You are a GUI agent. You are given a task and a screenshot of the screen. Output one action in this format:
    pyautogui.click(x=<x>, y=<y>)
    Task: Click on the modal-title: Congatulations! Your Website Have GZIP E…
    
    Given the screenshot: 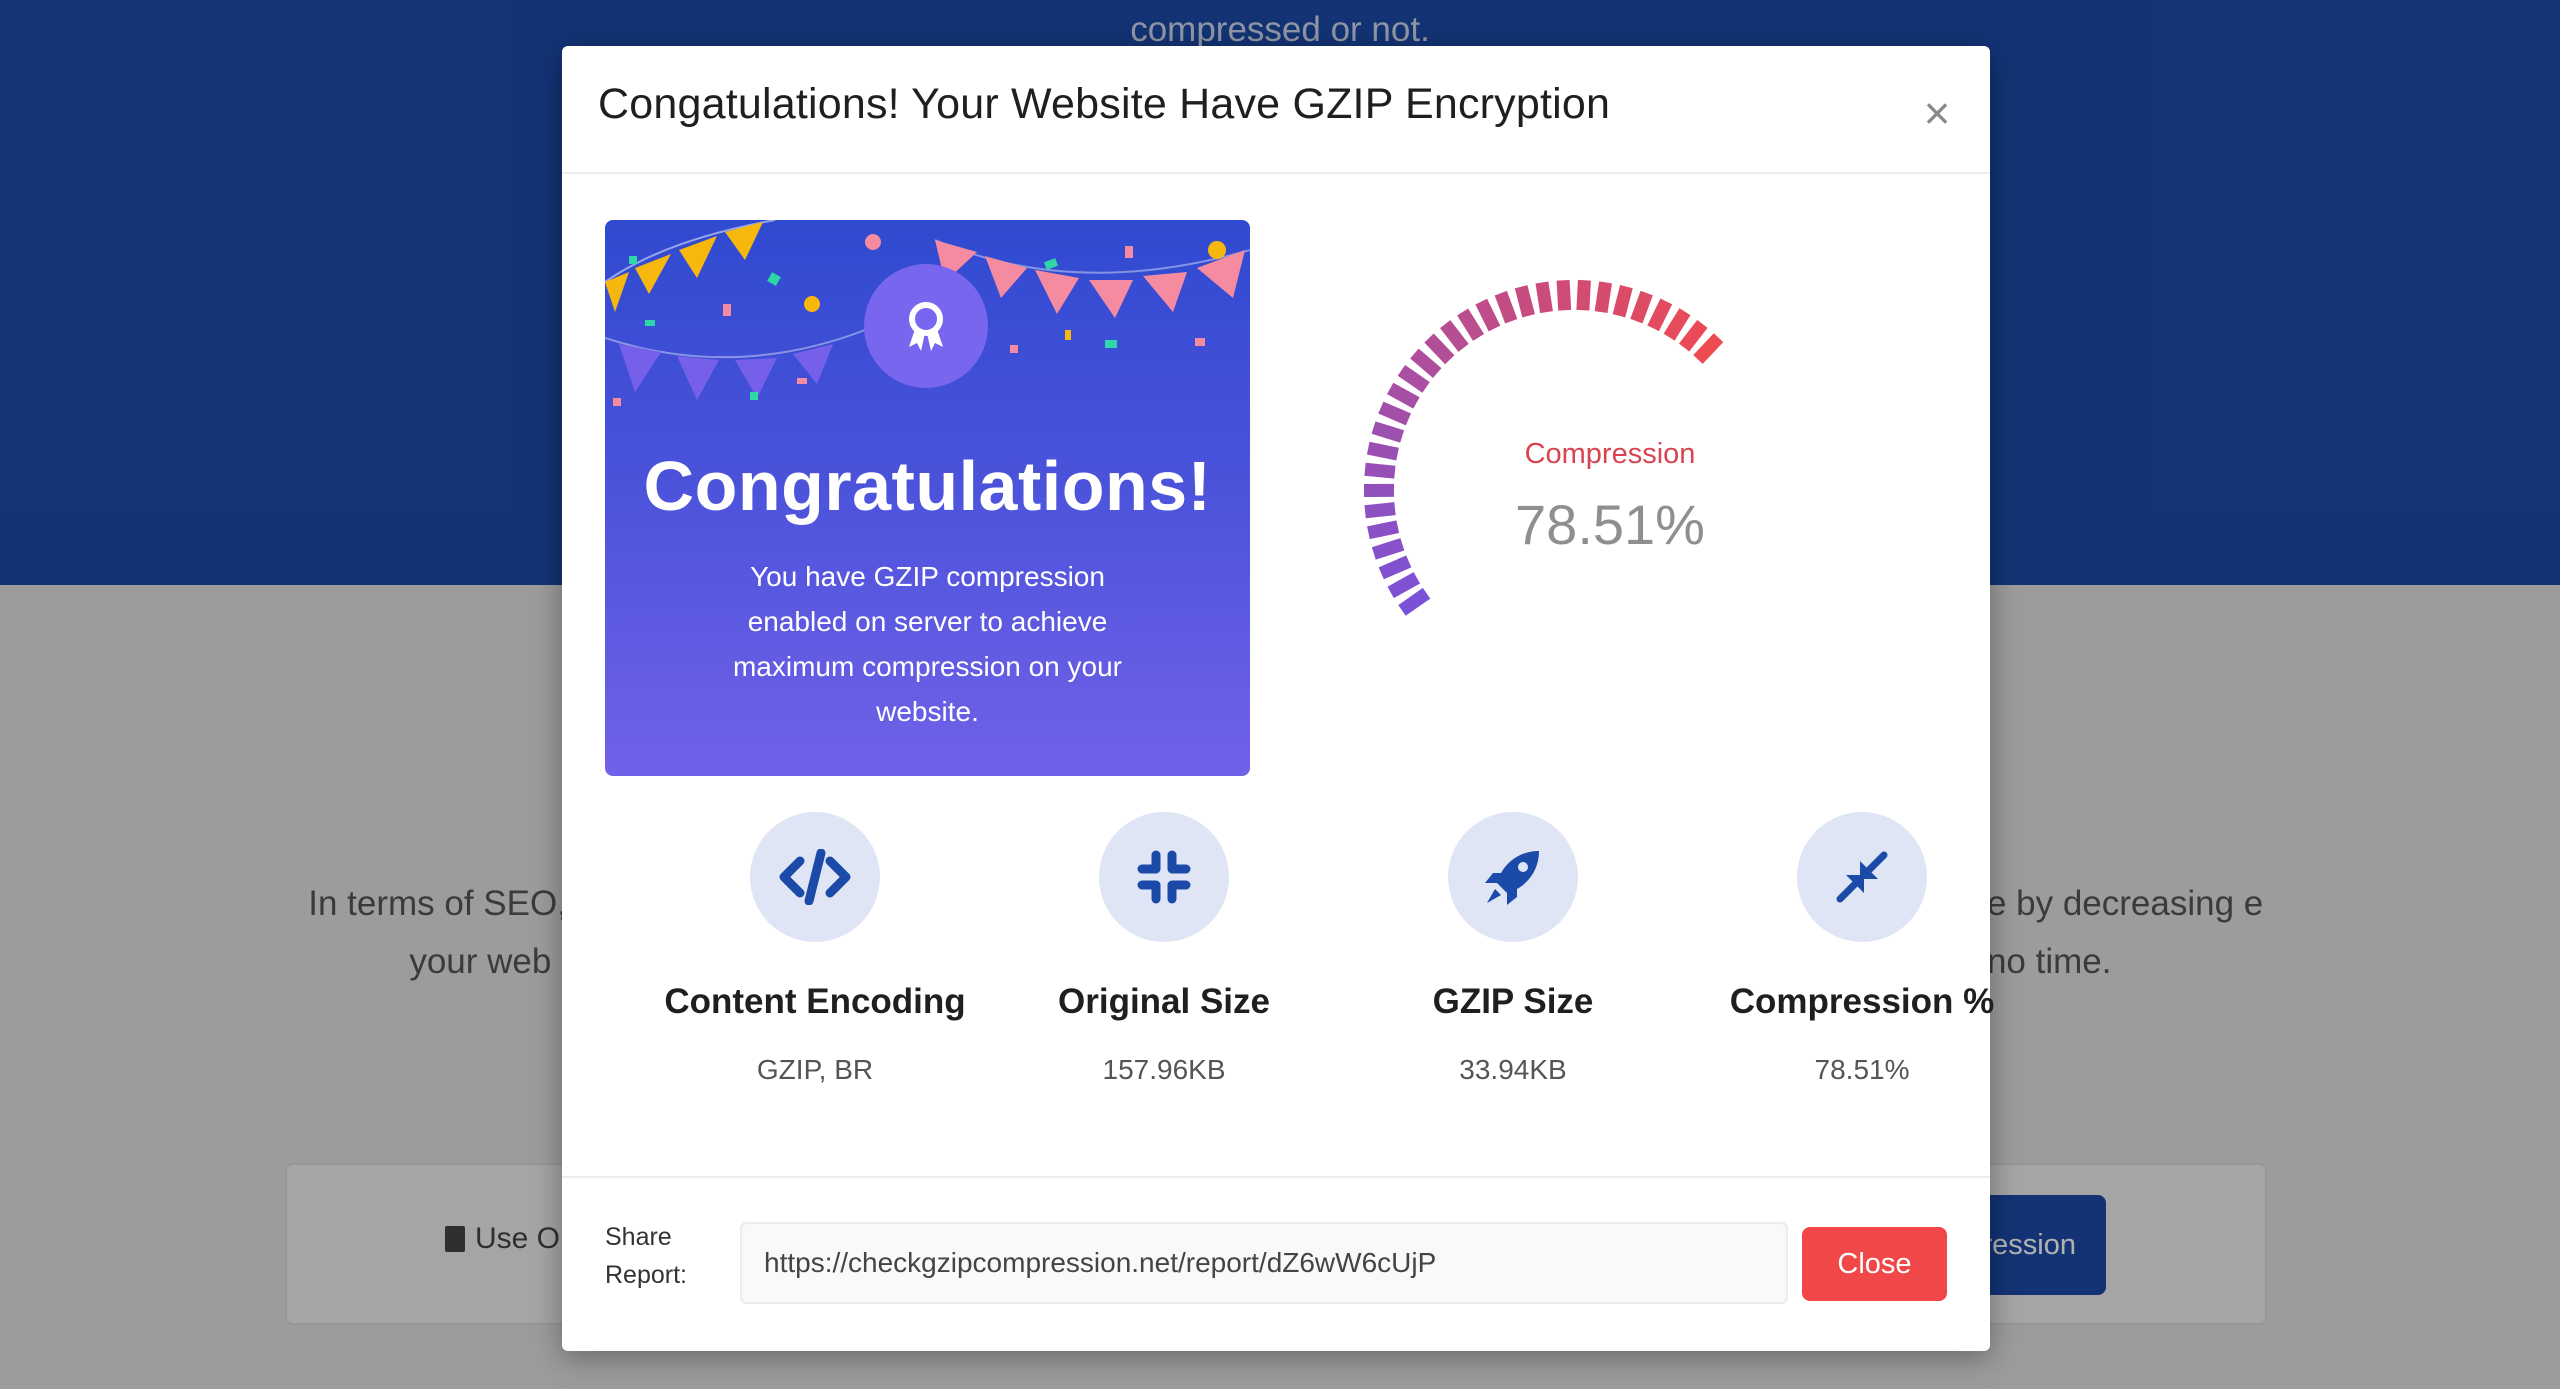 What is the action you would take?
    pyautogui.click(x=1104, y=104)
    